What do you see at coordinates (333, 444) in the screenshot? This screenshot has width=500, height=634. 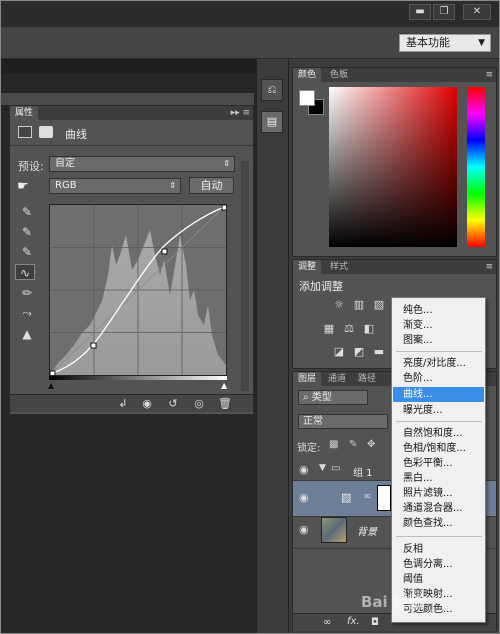 I see `lock-transparency-icon: ▩` at bounding box center [333, 444].